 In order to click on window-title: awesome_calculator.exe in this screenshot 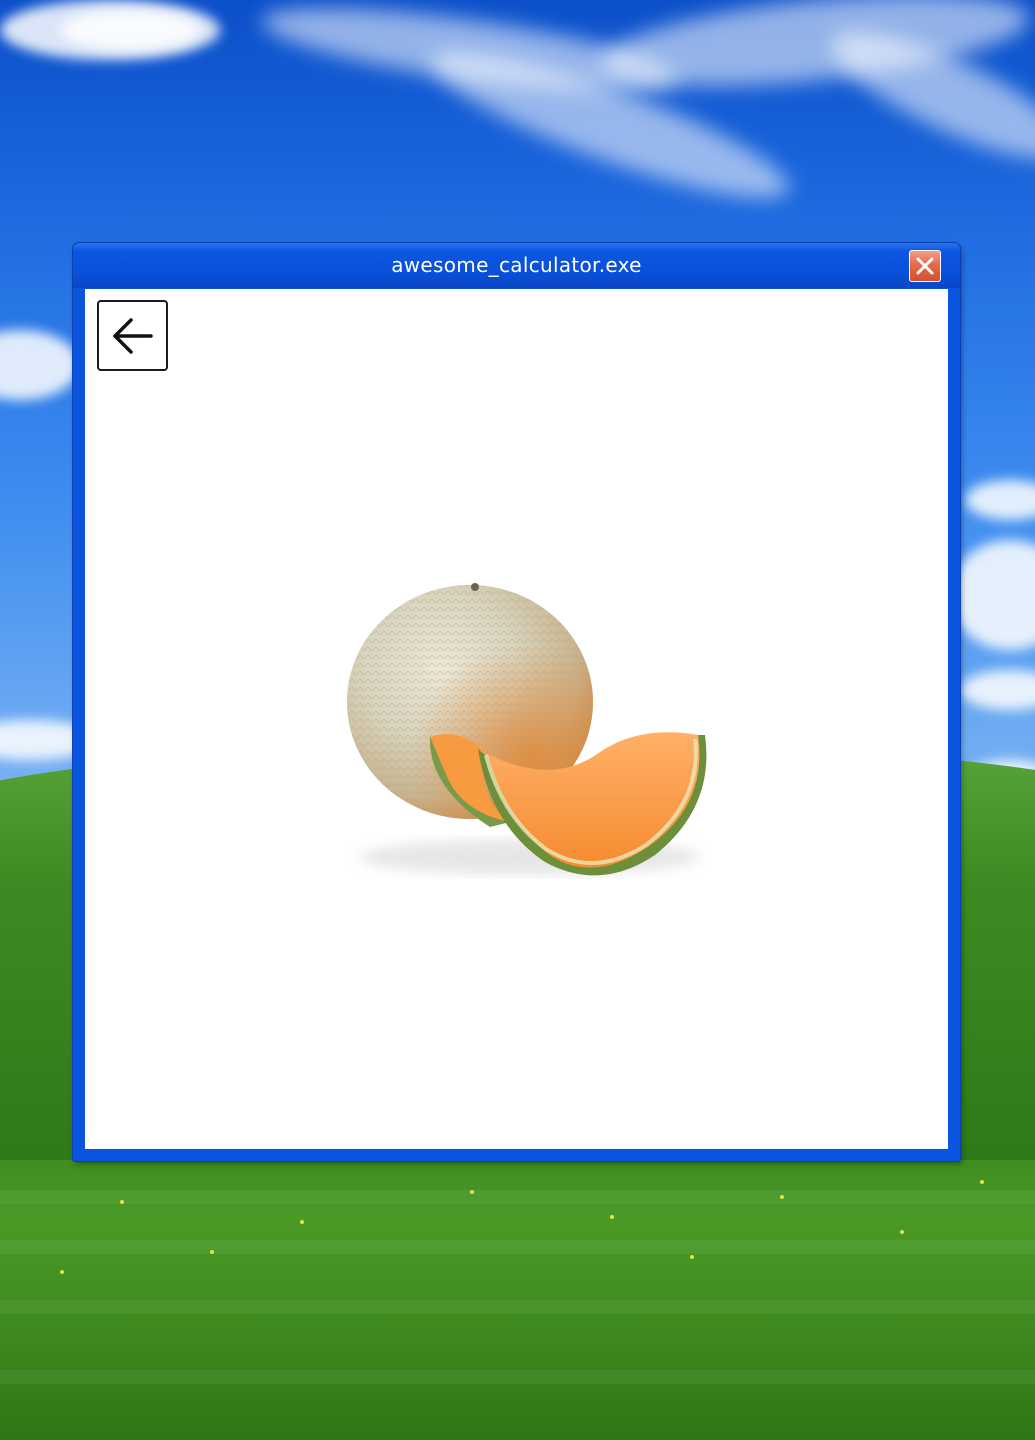, I will do `click(516, 265)`.